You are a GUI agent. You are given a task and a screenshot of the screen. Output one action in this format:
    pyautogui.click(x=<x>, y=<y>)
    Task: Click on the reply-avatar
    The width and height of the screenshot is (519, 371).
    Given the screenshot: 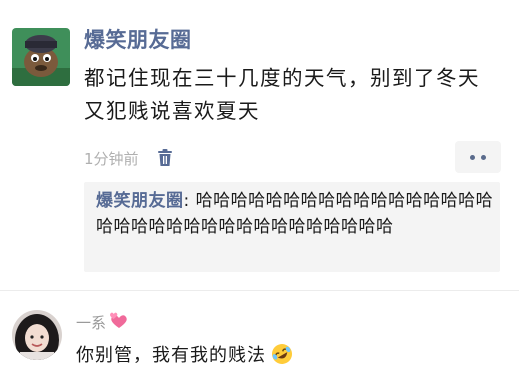 What is the action you would take?
    pyautogui.click(x=37, y=335)
    